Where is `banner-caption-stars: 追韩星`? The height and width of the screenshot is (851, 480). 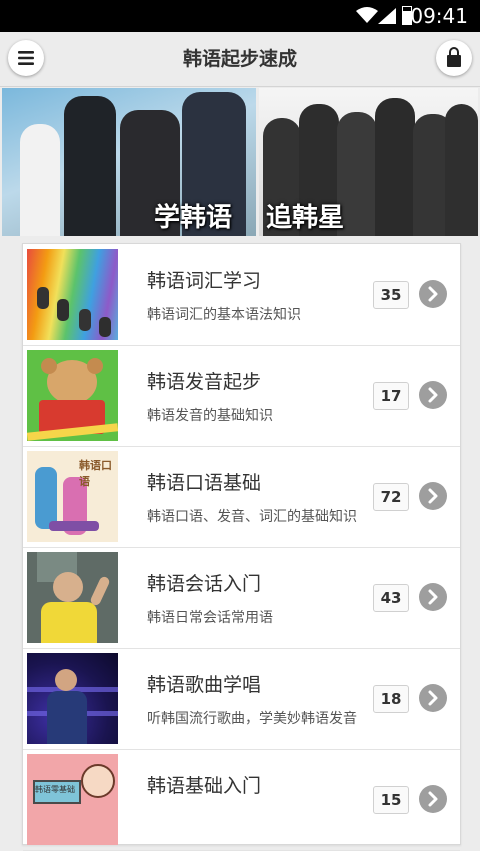
banner-caption-stars: 追韩星 is located at coordinates (305, 218).